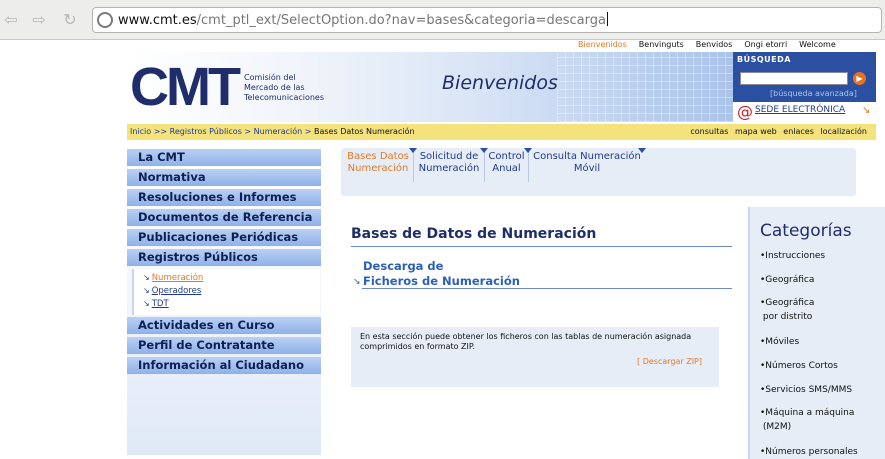 Image resolution: width=885 pixels, height=459 pixels. What do you see at coordinates (270, 77) in the screenshot?
I see `logo-sub-line: Comisión del` at bounding box center [270, 77].